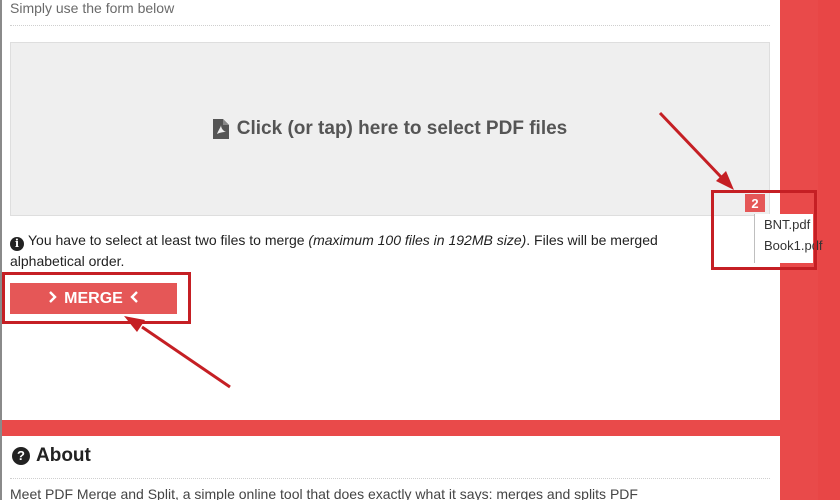 The width and height of the screenshot is (840, 500). I want to click on about-heading: ? About, so click(51, 456).